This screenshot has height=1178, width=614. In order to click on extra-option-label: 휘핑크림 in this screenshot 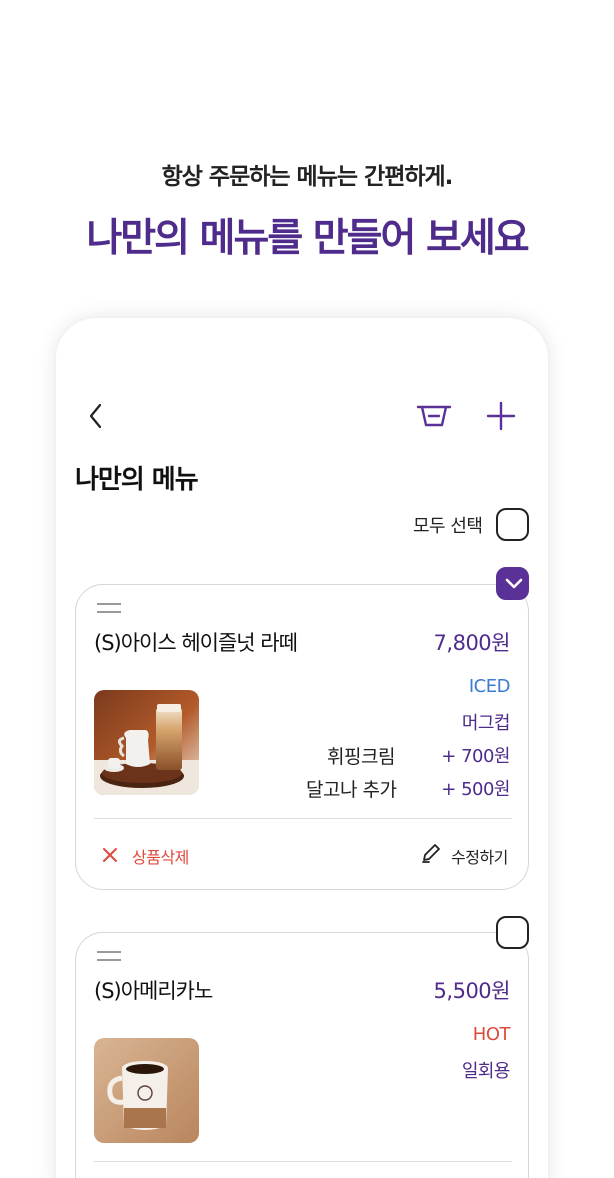, I will do `click(361, 757)`.